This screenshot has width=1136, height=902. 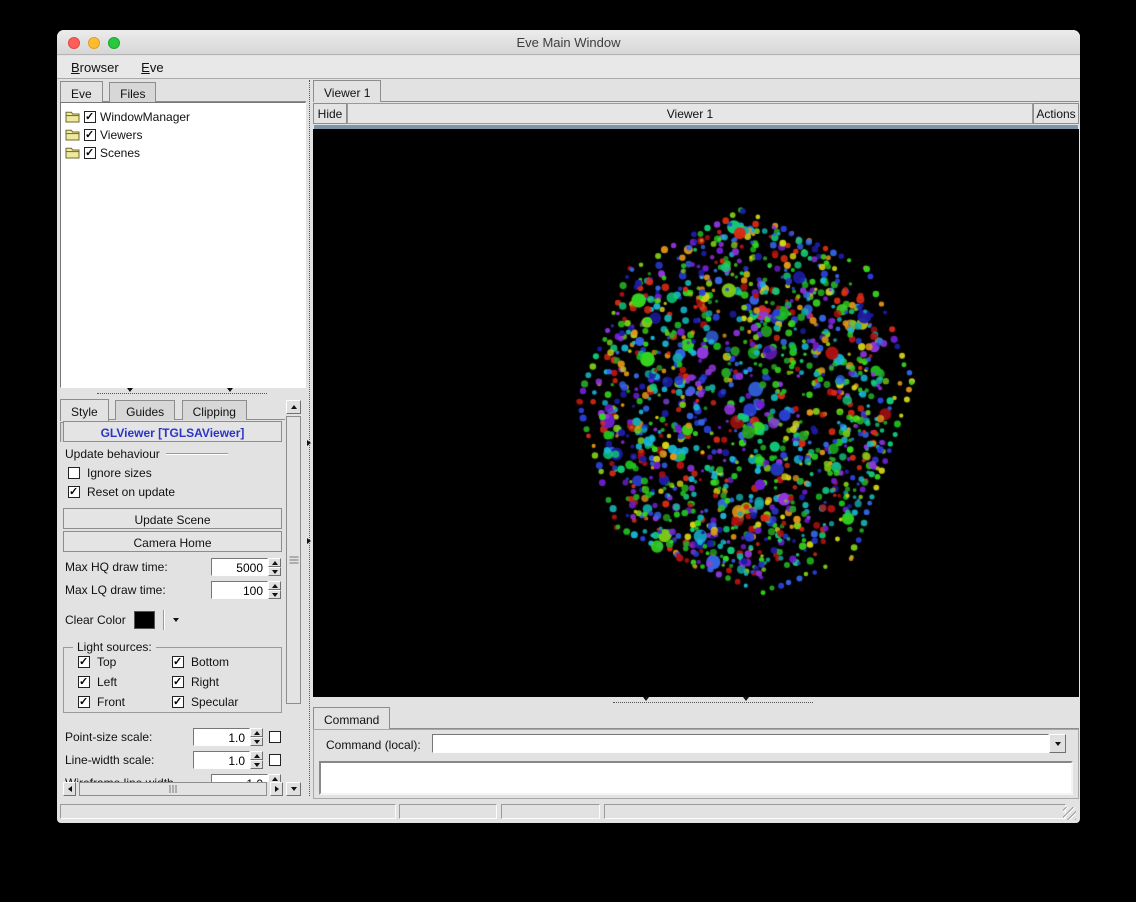 I want to click on light-front-checkbox, so click(x=84, y=701).